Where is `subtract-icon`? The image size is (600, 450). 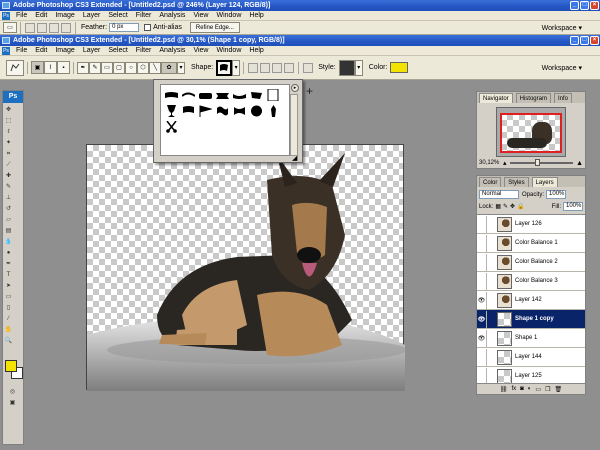 subtract-icon is located at coordinates (265, 67).